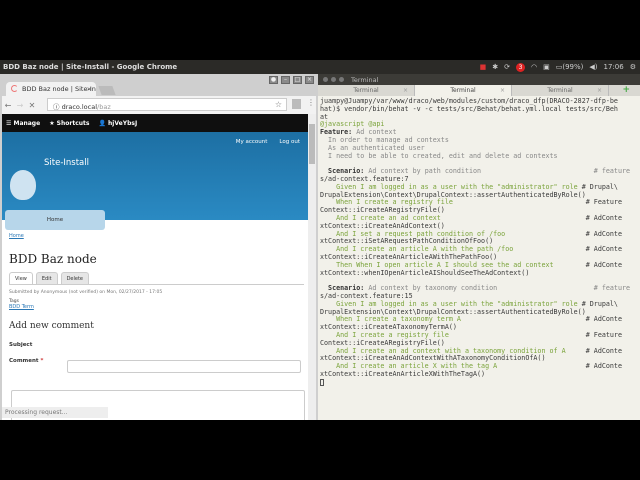  I want to click on my-account-link: My account, so click(252, 142).